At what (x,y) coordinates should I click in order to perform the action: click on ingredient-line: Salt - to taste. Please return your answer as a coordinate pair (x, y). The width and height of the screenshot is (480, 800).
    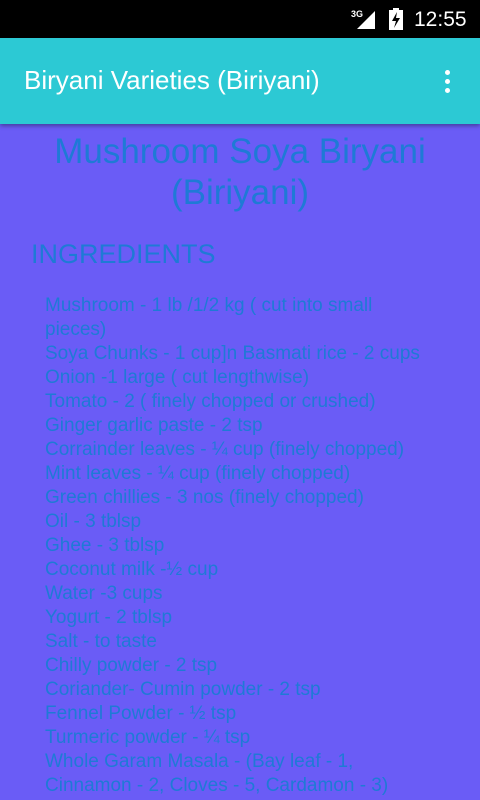
    Looking at the image, I should click on (101, 641).